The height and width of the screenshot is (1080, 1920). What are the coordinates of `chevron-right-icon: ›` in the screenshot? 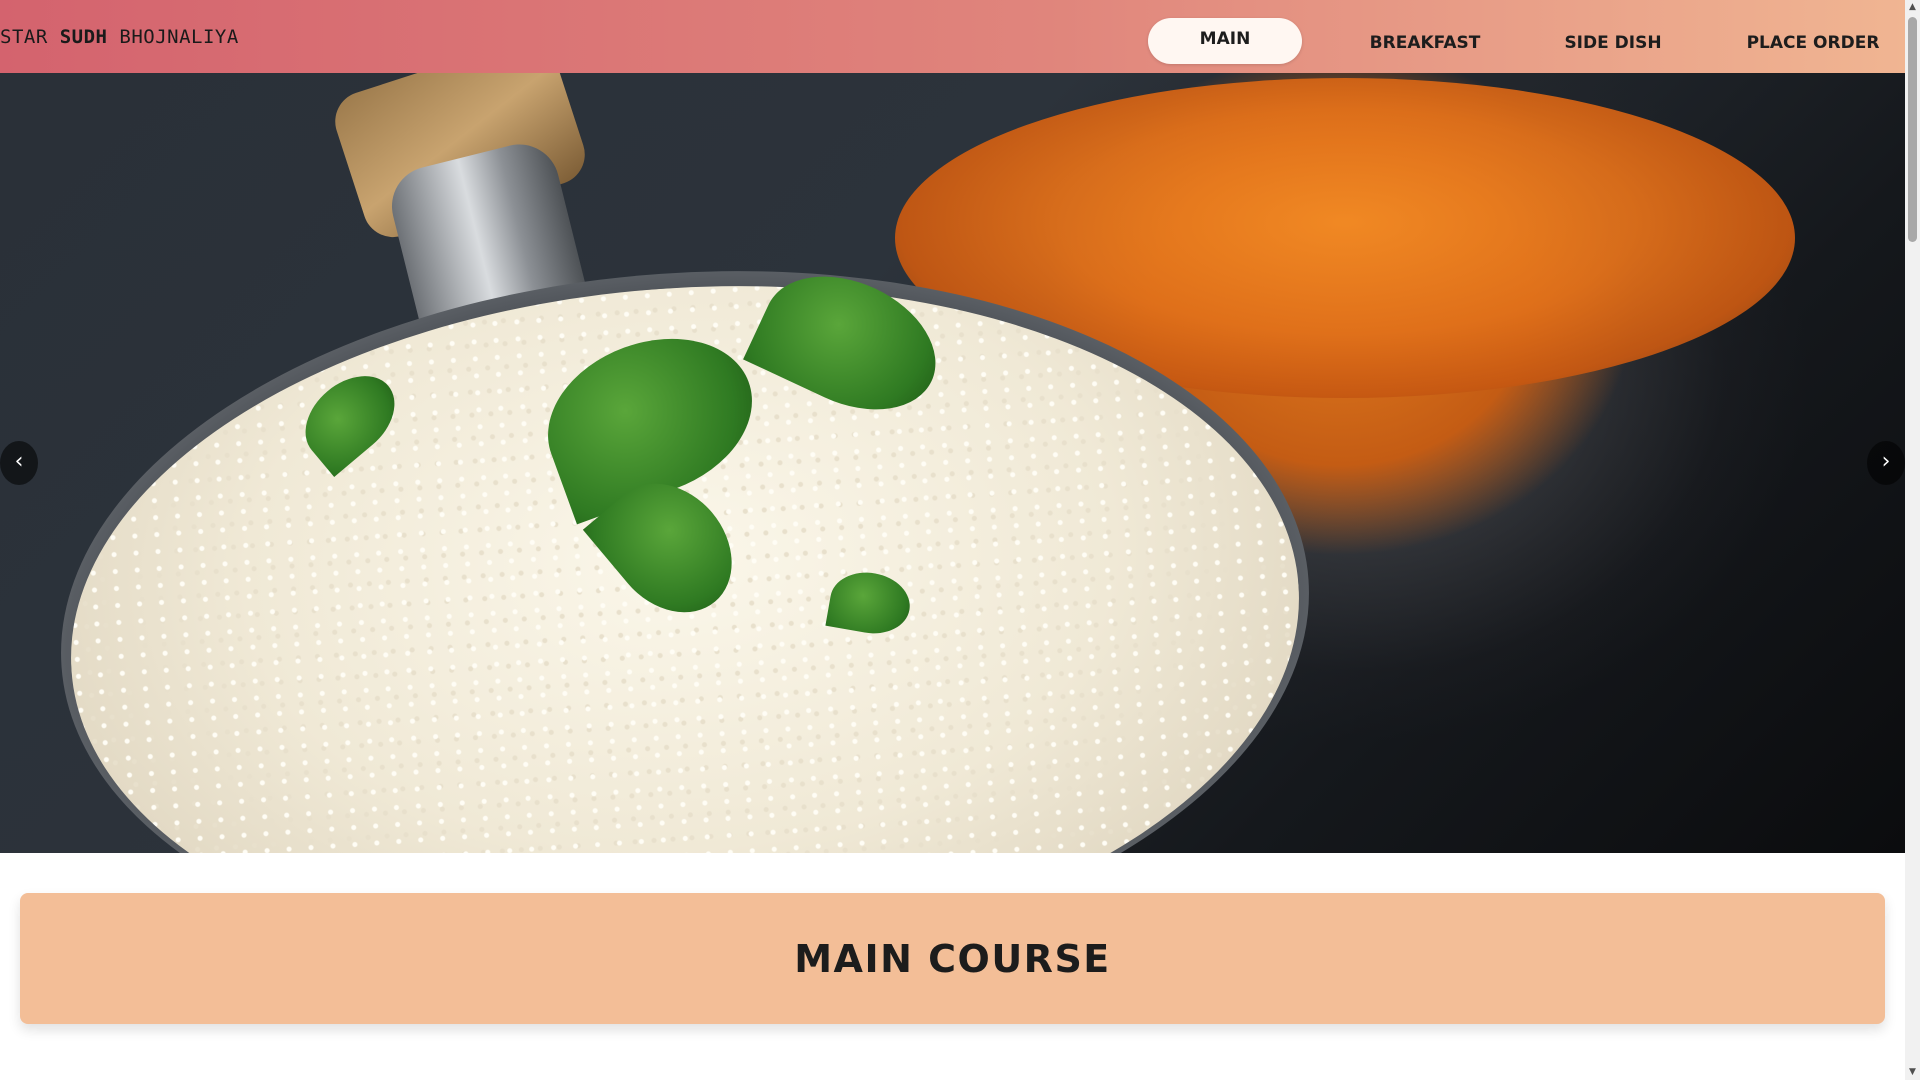 It's located at (1886, 461).